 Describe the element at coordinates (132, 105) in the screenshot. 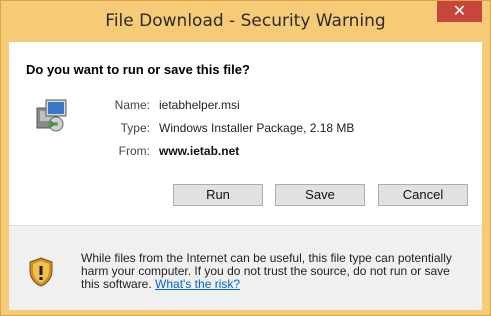

I see `name-label: Name:` at that location.